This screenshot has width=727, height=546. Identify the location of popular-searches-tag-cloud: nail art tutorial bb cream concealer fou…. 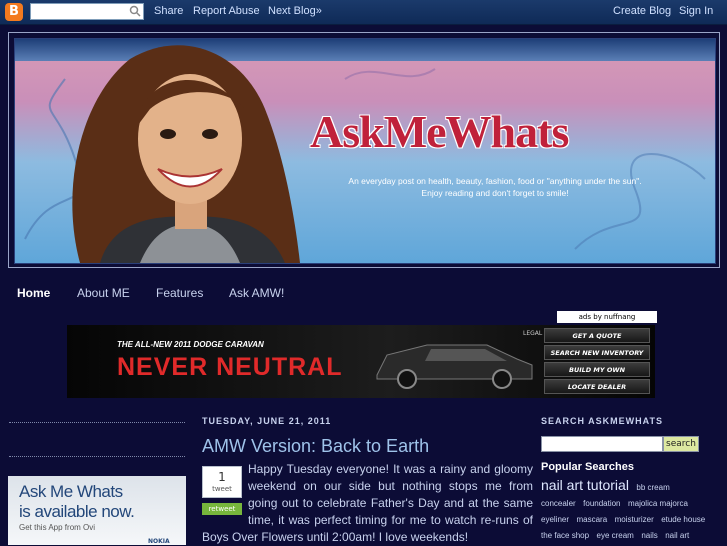
(626, 510).